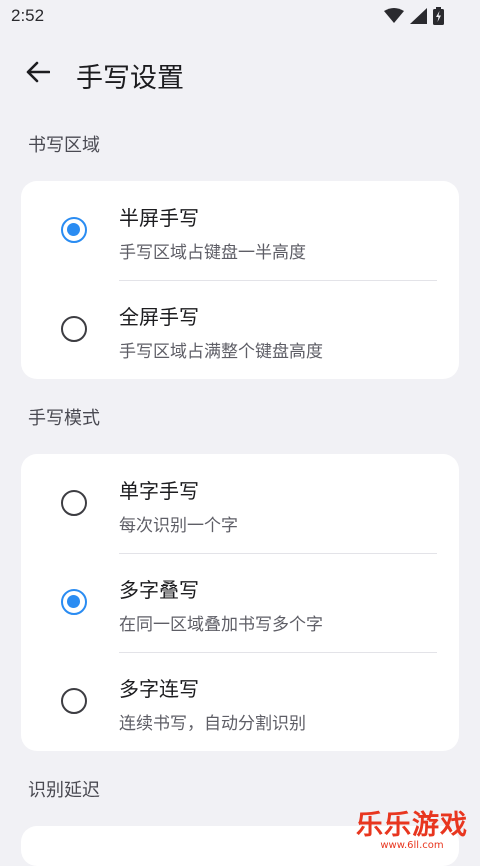  Describe the element at coordinates (28, 15) in the screenshot. I see `status-time: 2:52` at that location.